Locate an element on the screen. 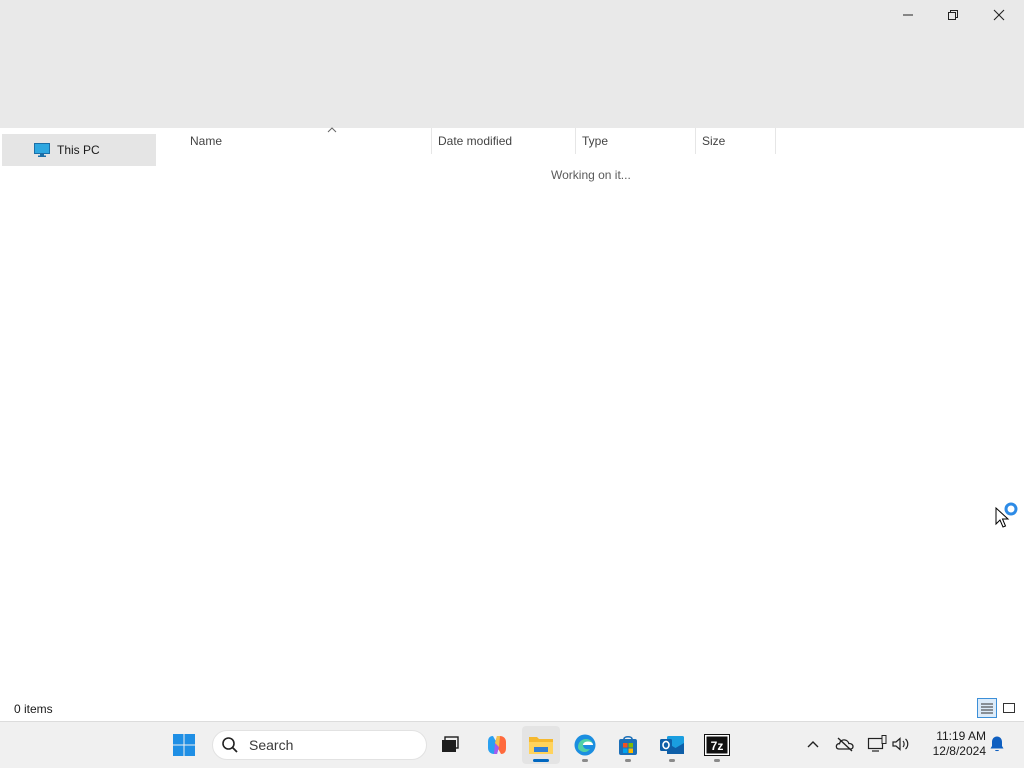 This screenshot has height=768, width=1024. monitor-icon is located at coordinates (42, 150).